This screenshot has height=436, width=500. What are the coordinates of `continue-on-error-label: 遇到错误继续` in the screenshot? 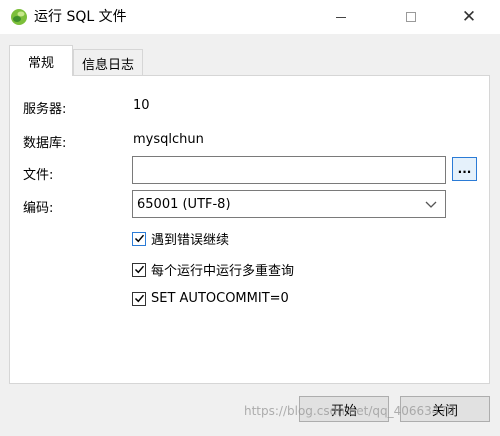 It's located at (190, 240).